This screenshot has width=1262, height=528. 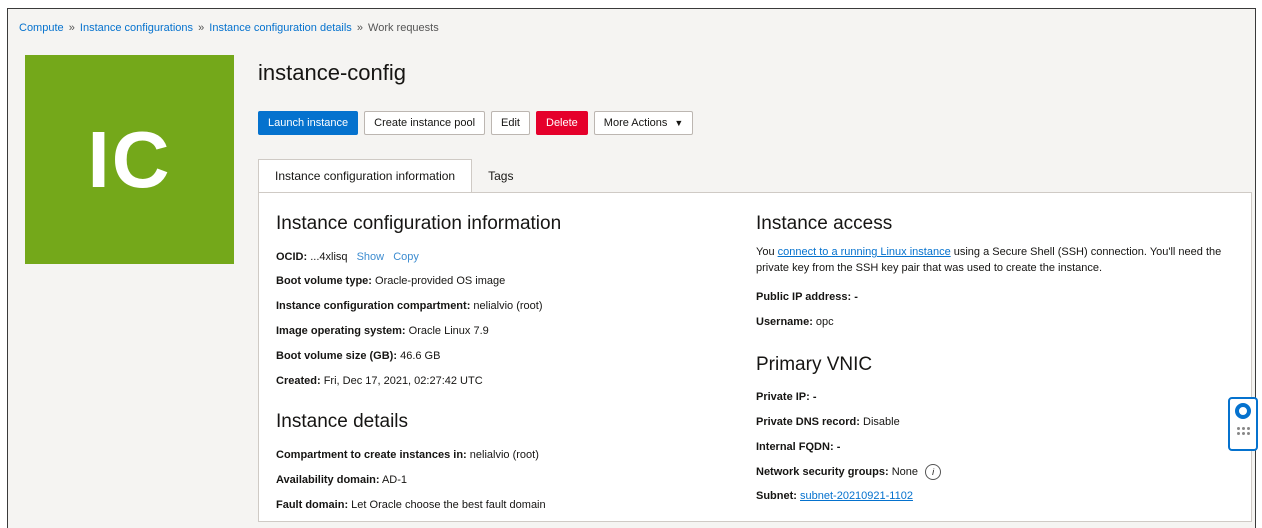 I want to click on breadcrumb-compute: Compute, so click(x=41, y=28).